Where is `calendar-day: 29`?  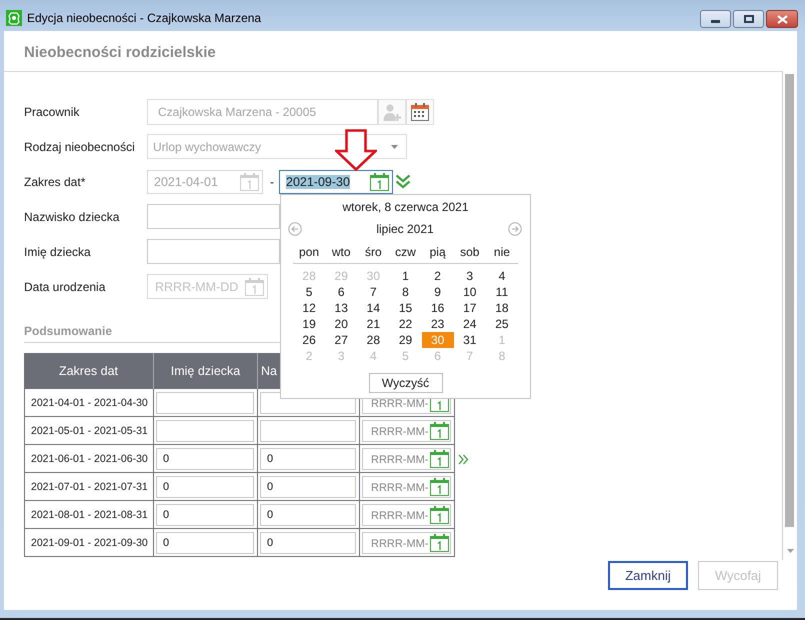 calendar-day: 29 is located at coordinates (406, 340).